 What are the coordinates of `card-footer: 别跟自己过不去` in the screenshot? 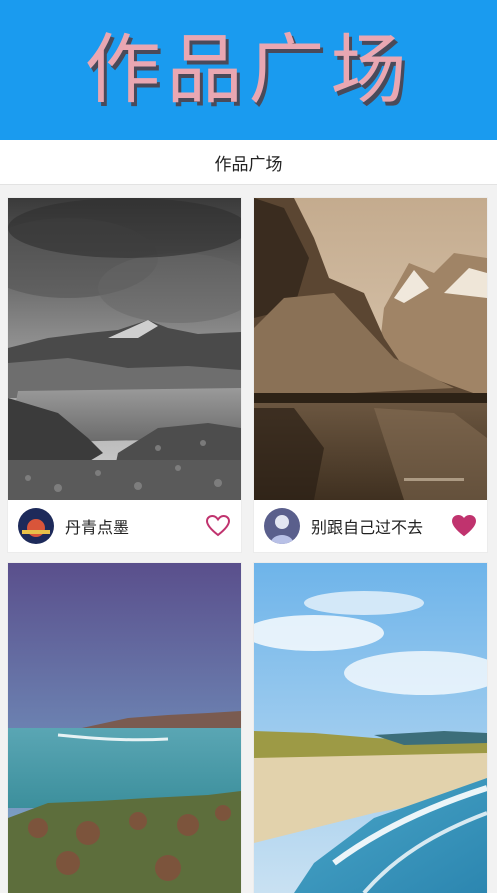 It's located at (370, 526).